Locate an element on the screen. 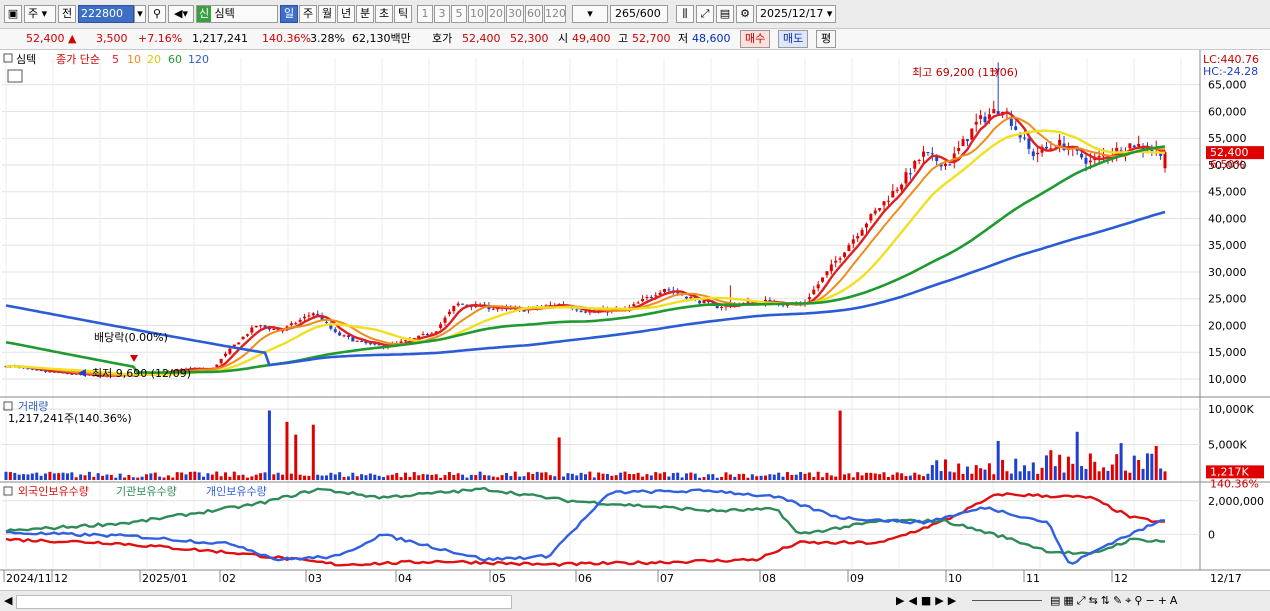  period-button-2: 월 is located at coordinates (327, 14).